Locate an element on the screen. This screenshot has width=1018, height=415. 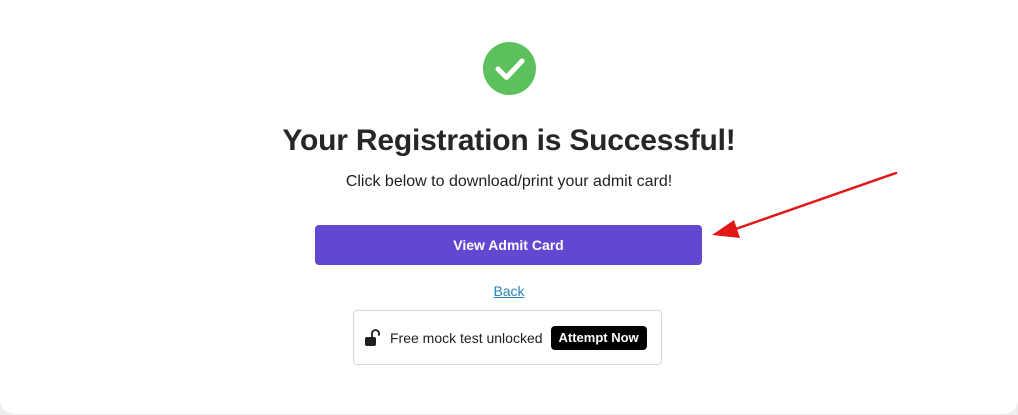
view-admit-card-button: View Admit Card is located at coordinates (508, 245).